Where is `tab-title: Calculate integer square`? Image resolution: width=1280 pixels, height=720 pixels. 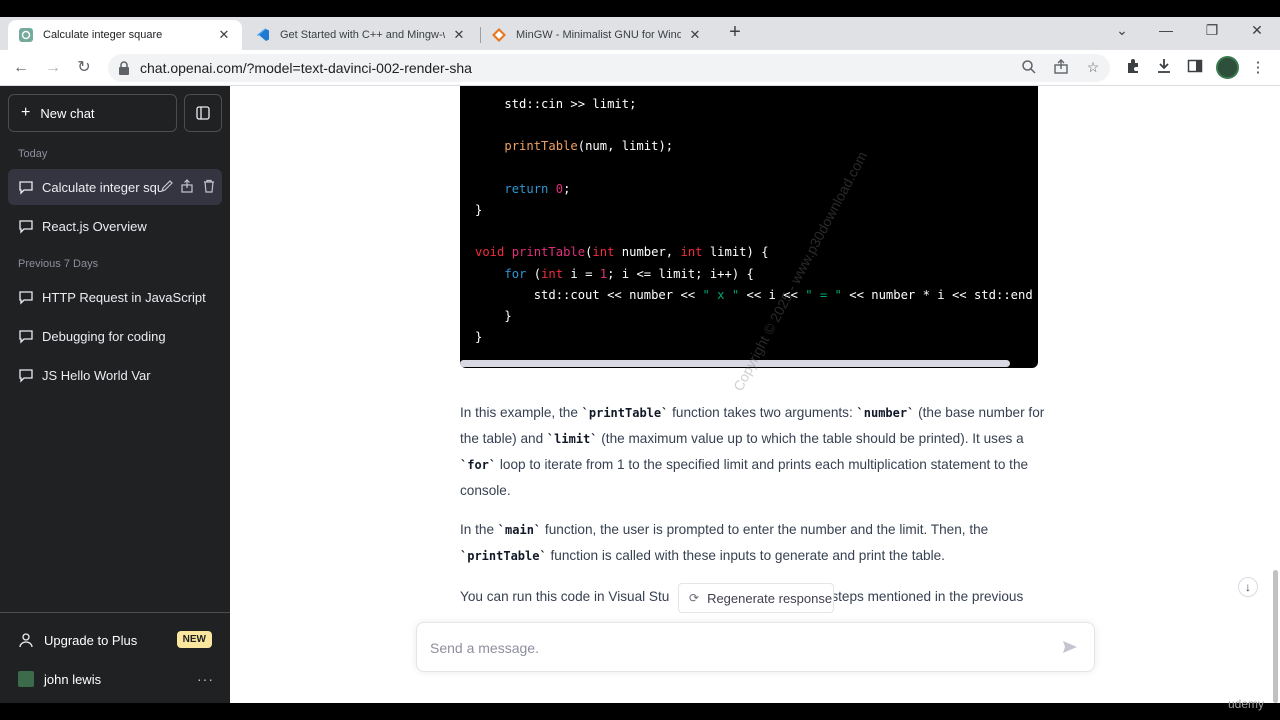
tab-title: Calculate integer square is located at coordinates (103, 35).